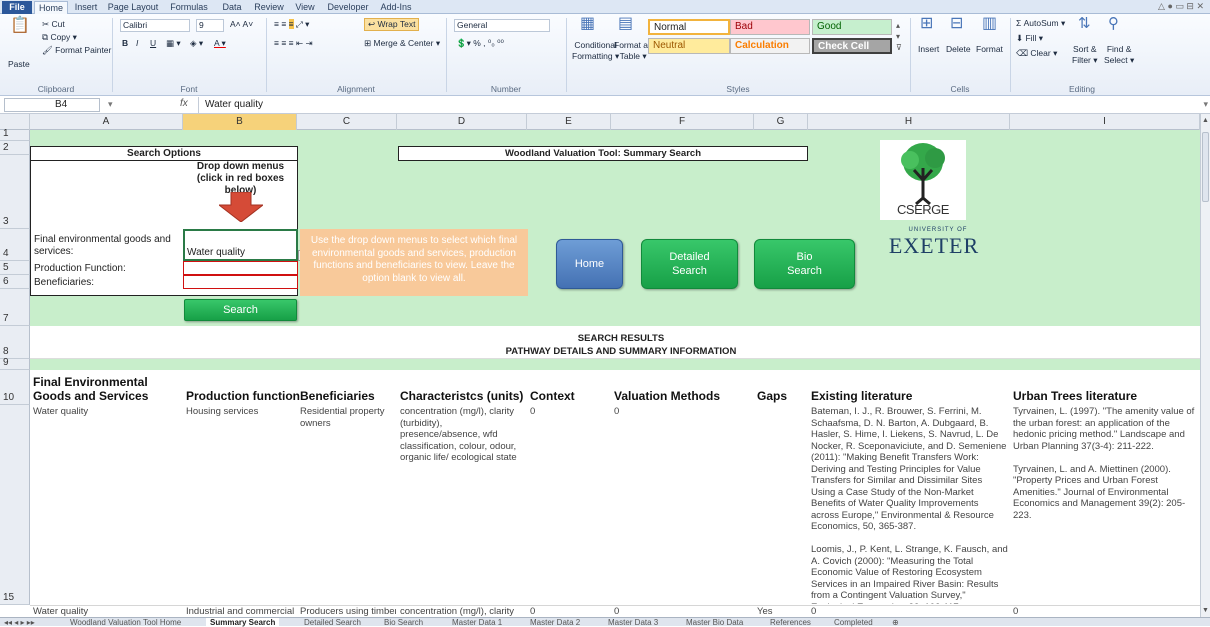 This screenshot has height=627, width=1210. Describe the element at coordinates (956, 24) in the screenshot. I see `delete-cells-icon: ⊟` at that location.